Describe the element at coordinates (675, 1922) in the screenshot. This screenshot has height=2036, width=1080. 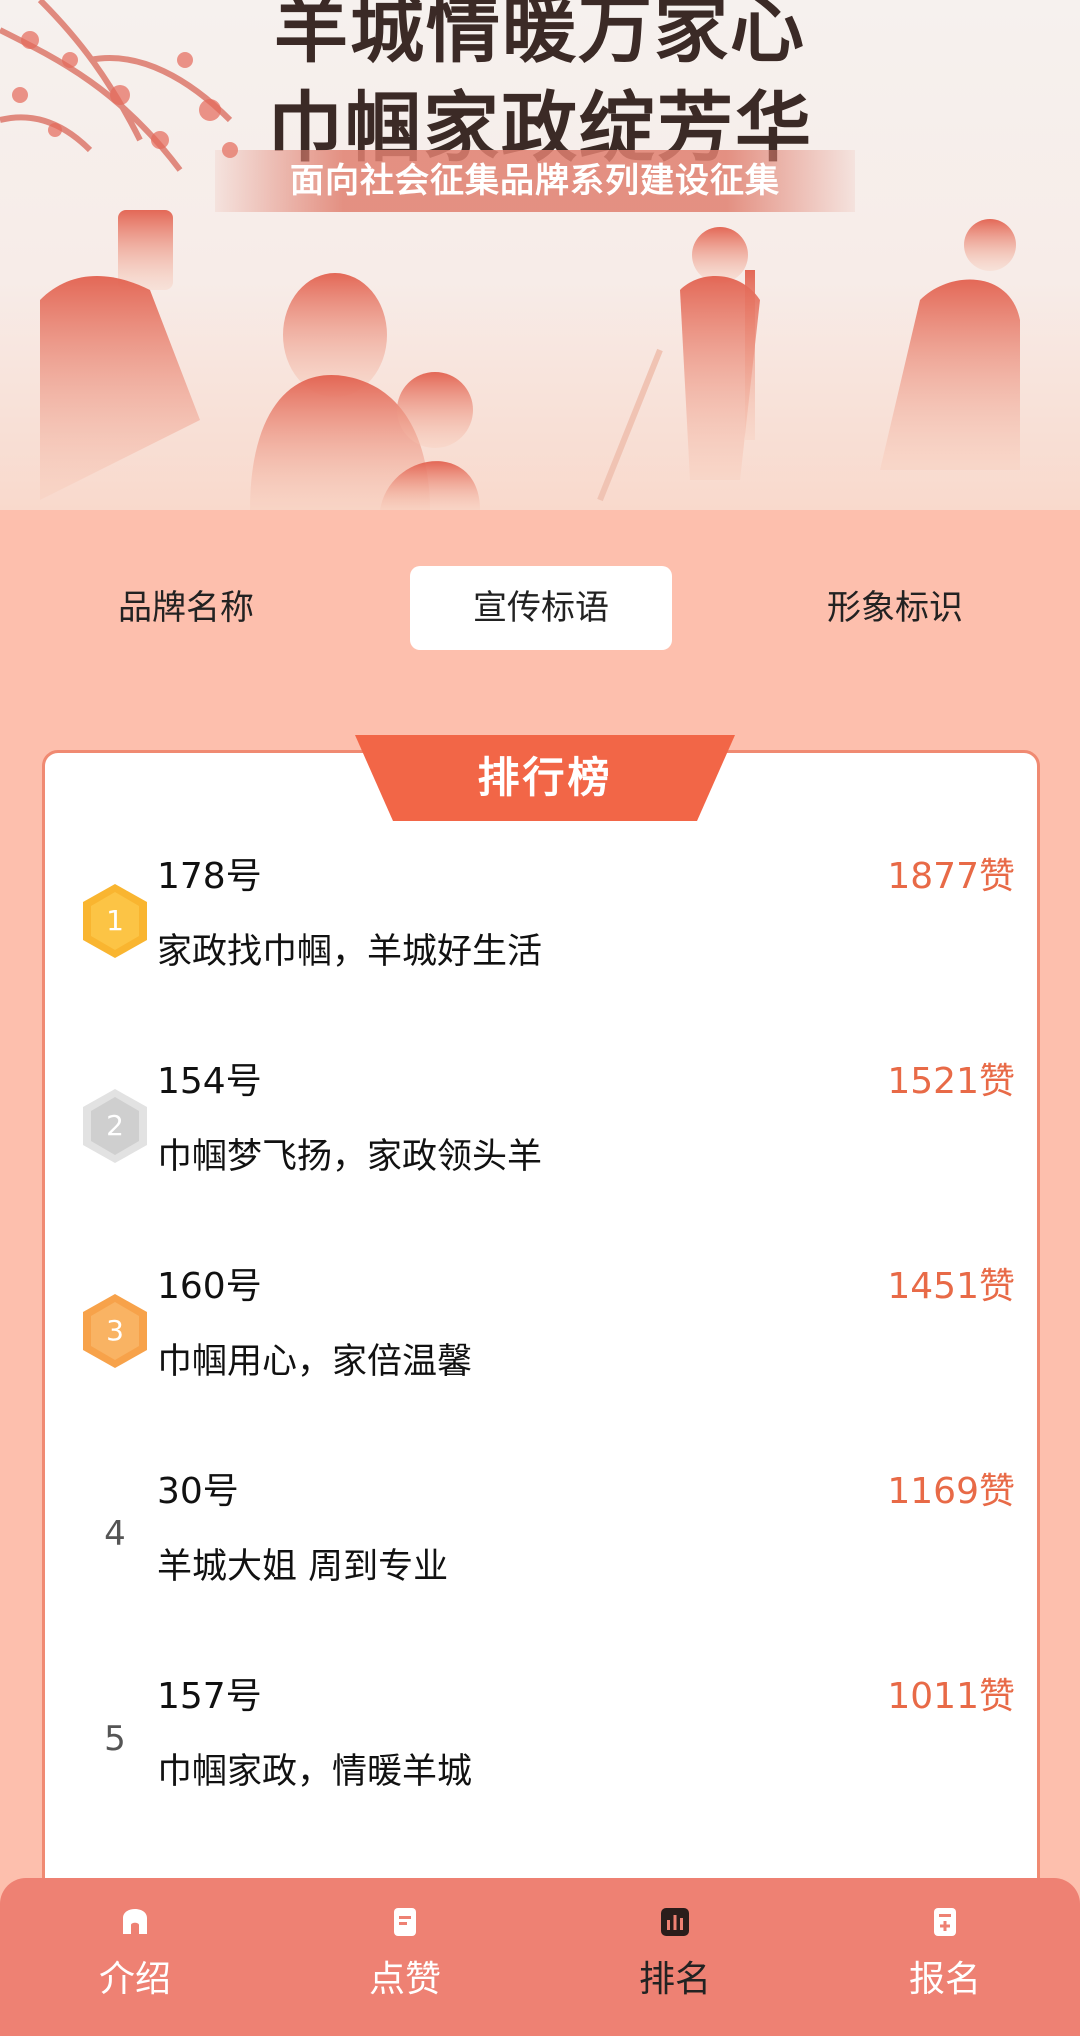
I see `bar-chart-icon` at that location.